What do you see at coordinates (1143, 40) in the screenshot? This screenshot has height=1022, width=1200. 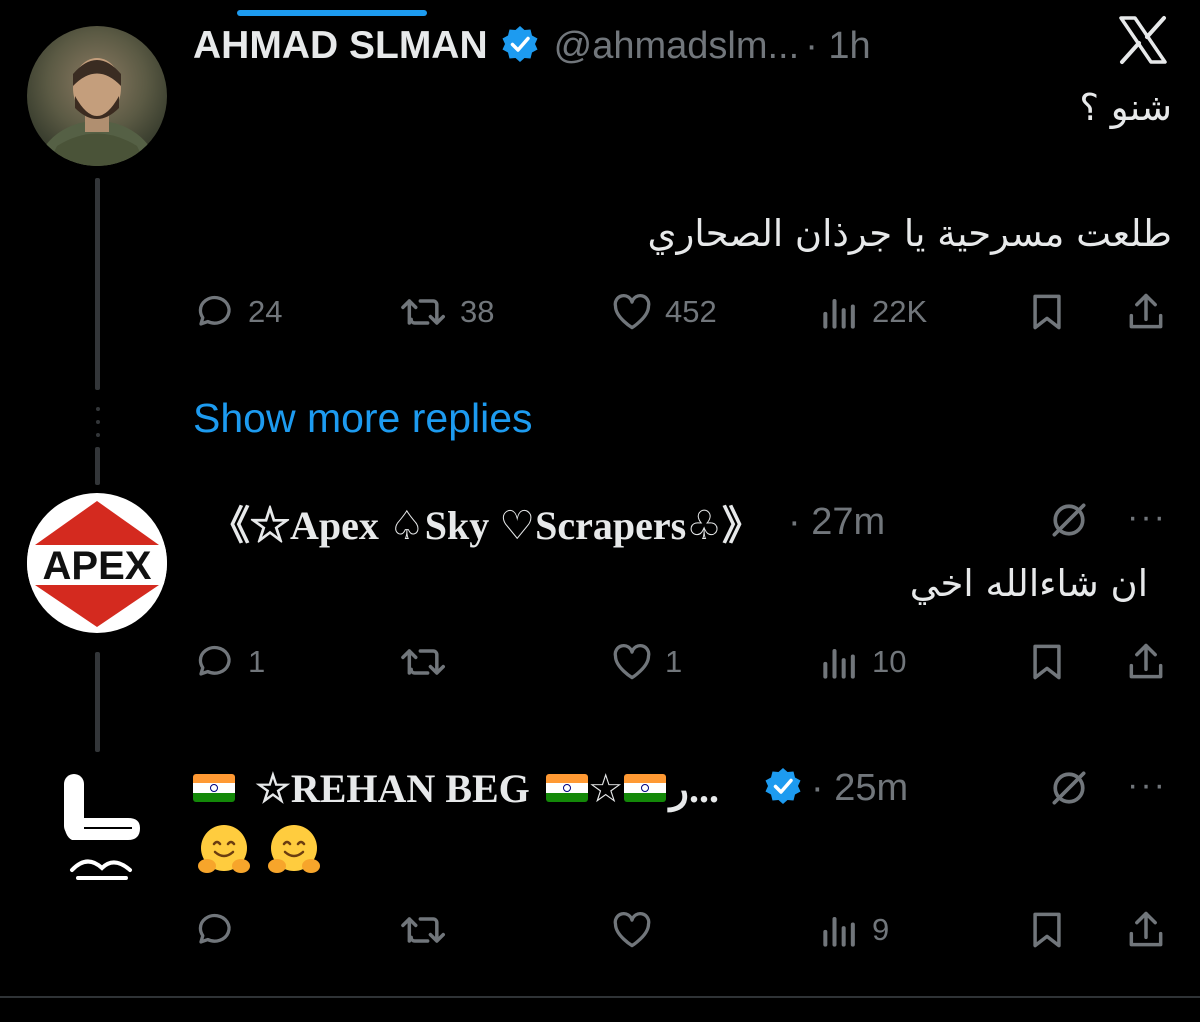 I see `x-logo-icon` at bounding box center [1143, 40].